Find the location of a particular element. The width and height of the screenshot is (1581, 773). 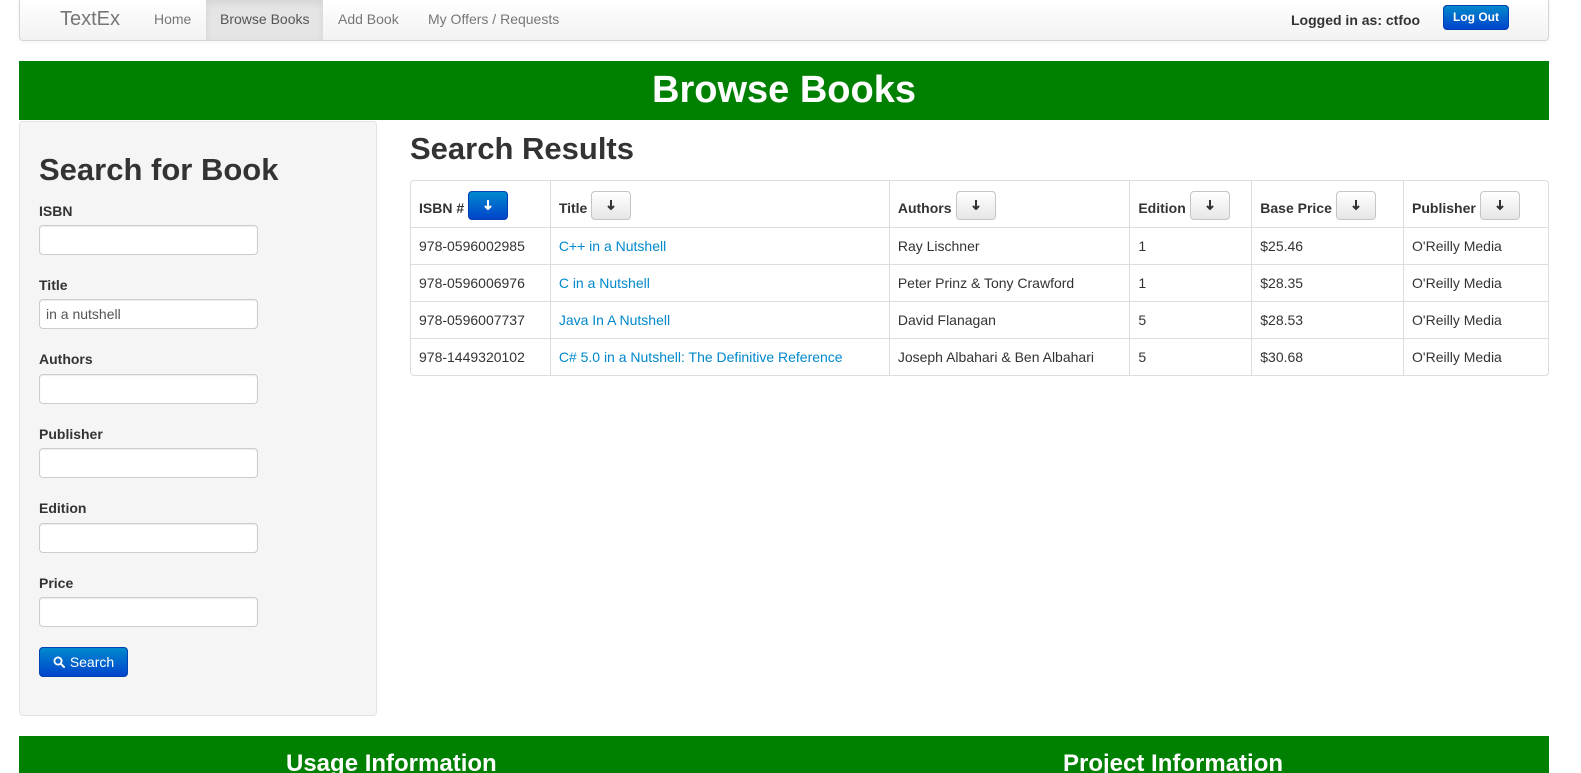

book-title-link: C++ in a Nutshell is located at coordinates (612, 246).